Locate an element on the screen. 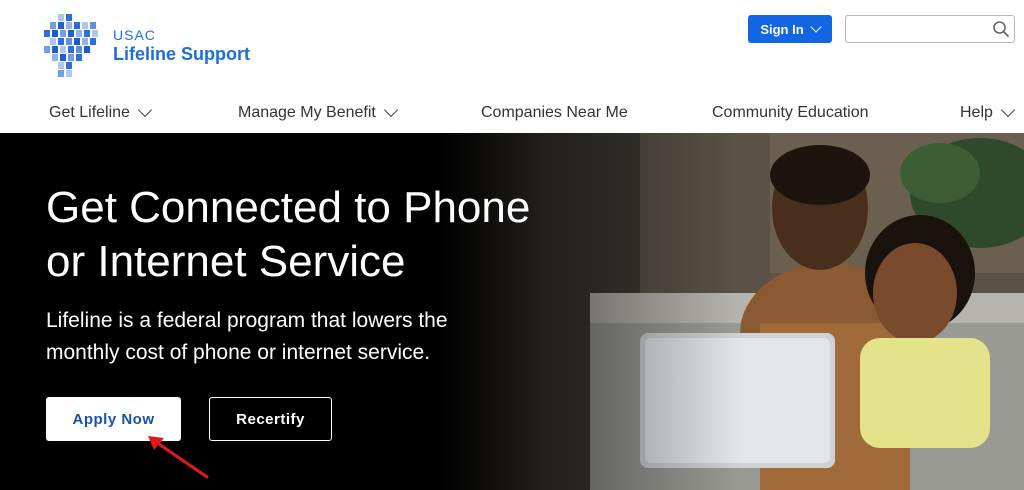 The image size is (1024, 490). nav-item-companies-near-me: Companies Near Me is located at coordinates (554, 113).